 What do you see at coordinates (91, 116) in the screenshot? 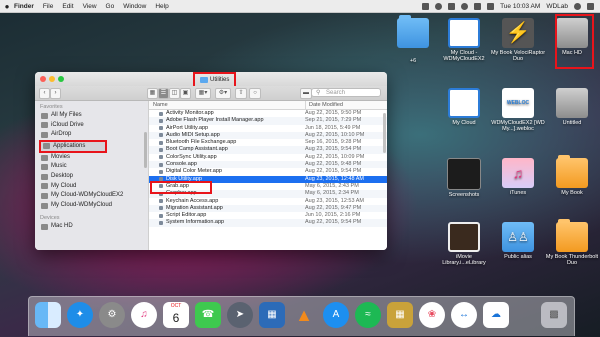
I see `sidebar-item-all-my-files: All My Files` at bounding box center [91, 116].